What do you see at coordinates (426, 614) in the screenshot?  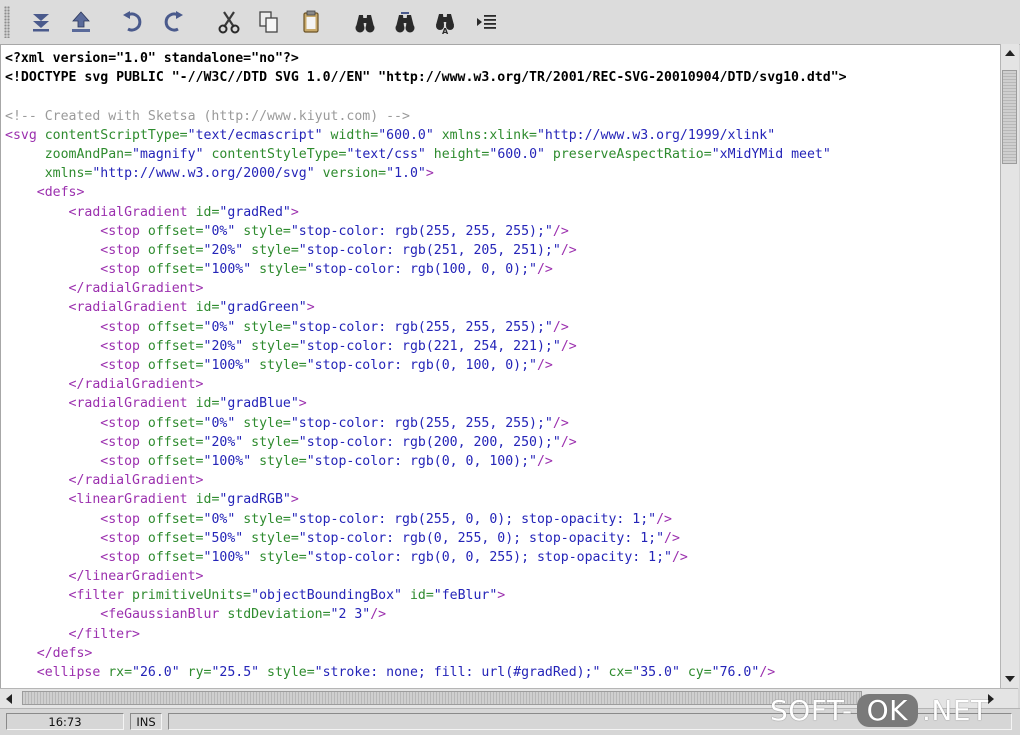 I see `code-line: <feGaussianBlur stdDeviation="2 3"/>` at bounding box center [426, 614].